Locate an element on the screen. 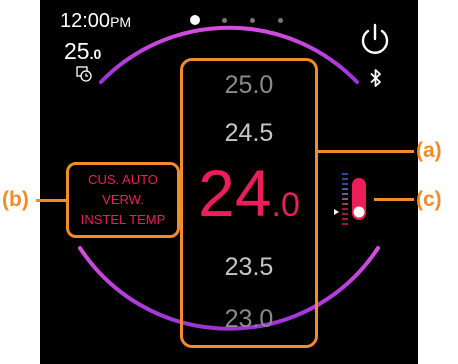 This screenshot has height=364, width=458. page-indicator is located at coordinates (240, 21).